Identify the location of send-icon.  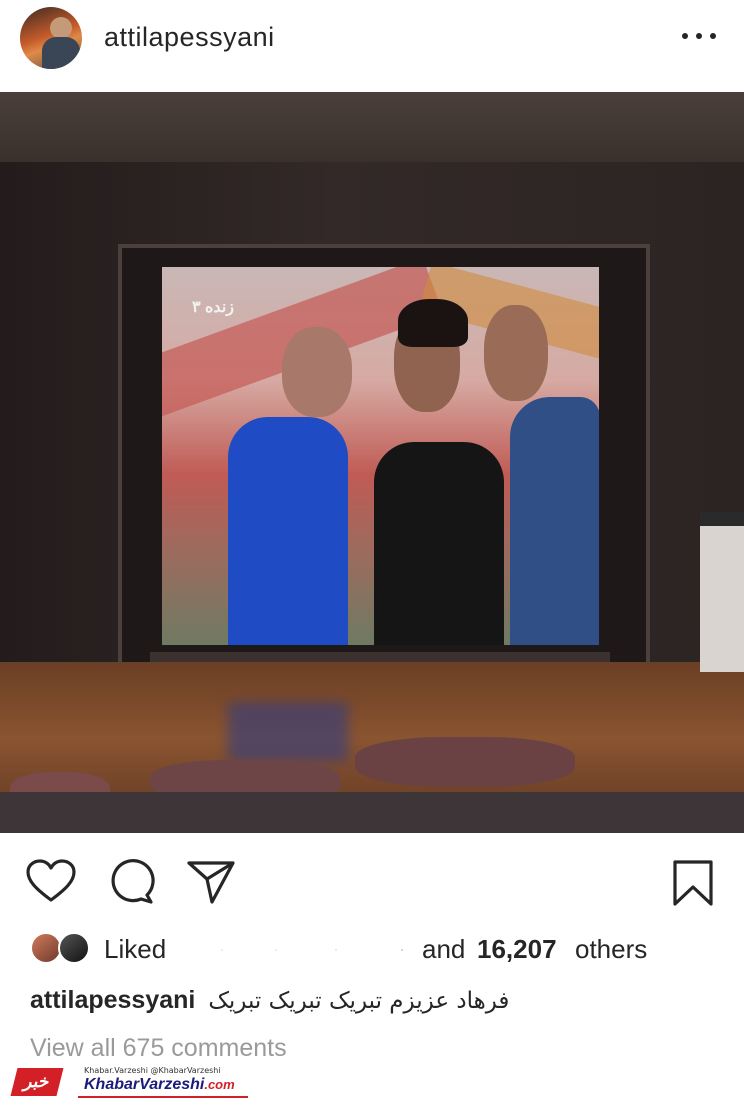
(211, 882).